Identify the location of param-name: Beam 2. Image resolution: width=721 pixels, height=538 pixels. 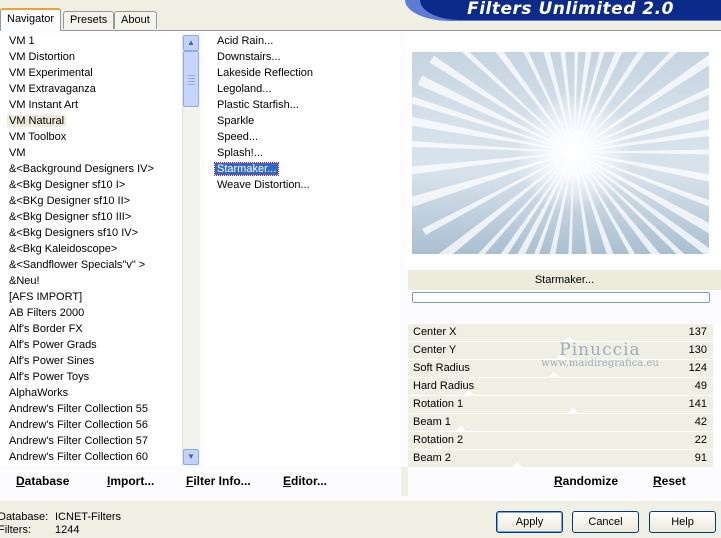
(432, 458).